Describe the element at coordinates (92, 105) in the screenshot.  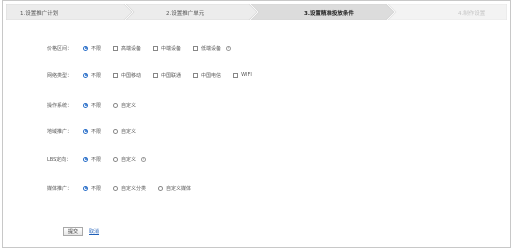
I see `os-option-unlimited: 不限` at that location.